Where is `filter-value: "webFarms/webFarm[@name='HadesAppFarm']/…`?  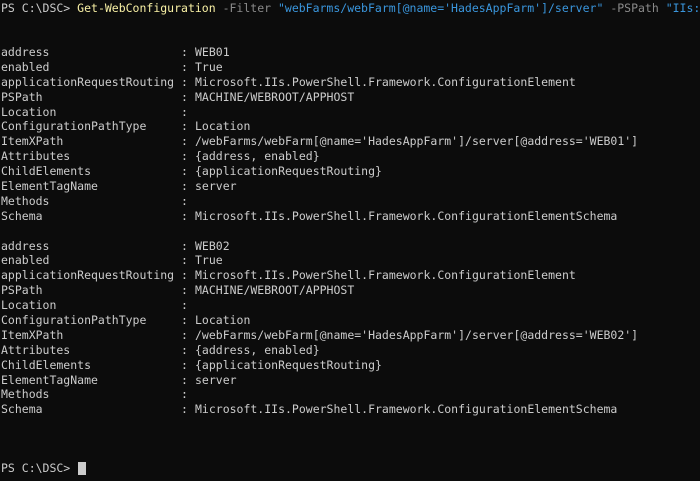 filter-value: "webFarms/webFarm[@name='HadesAppFarm']/… is located at coordinates (440, 8).